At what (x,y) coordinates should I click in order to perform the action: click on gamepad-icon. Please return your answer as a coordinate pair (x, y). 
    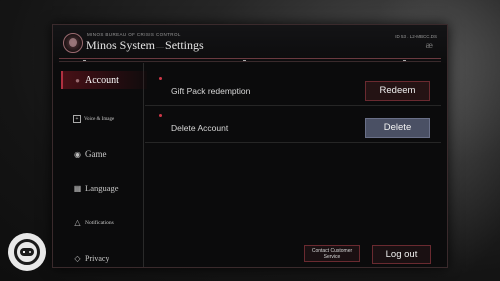
    Looking at the image, I should click on (27, 252).